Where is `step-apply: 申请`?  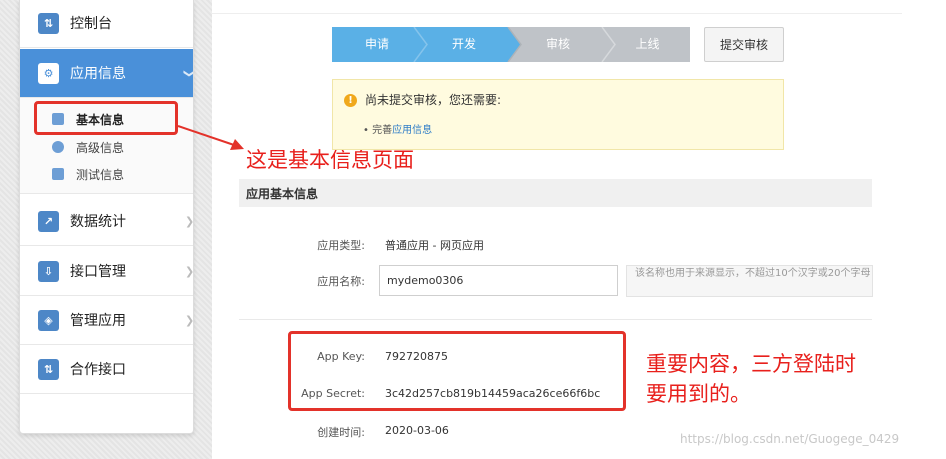 step-apply: 申请 is located at coordinates (376, 44).